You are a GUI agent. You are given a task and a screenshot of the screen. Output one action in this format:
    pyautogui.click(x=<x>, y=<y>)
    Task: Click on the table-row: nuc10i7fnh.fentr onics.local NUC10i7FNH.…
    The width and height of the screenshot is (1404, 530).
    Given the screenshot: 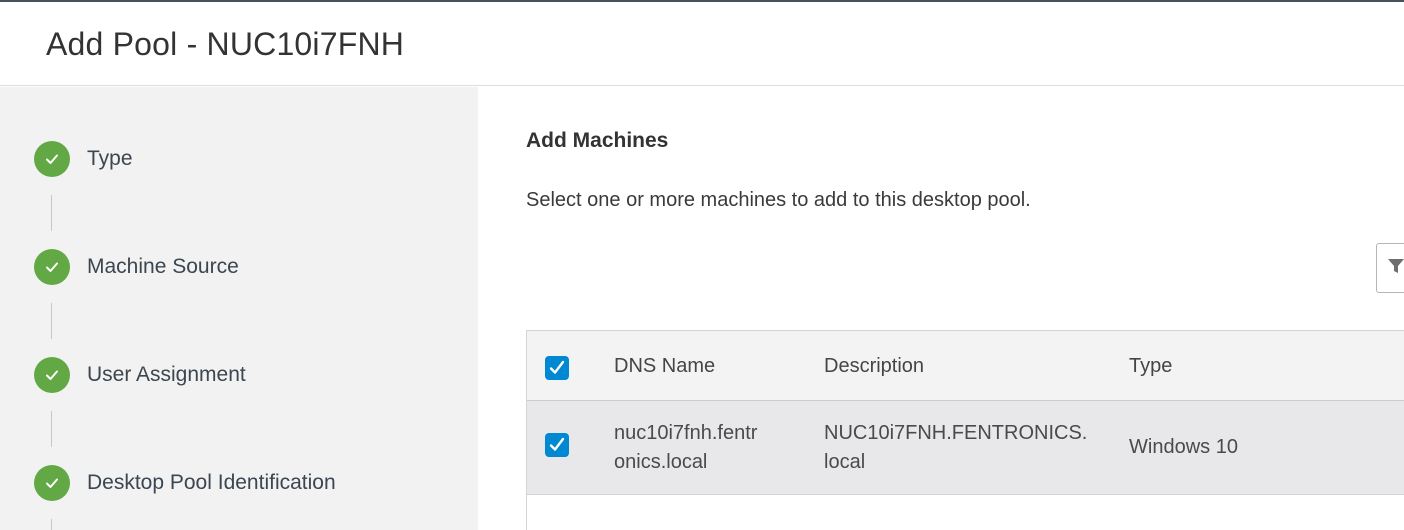 What is the action you would take?
    pyautogui.click(x=965, y=448)
    